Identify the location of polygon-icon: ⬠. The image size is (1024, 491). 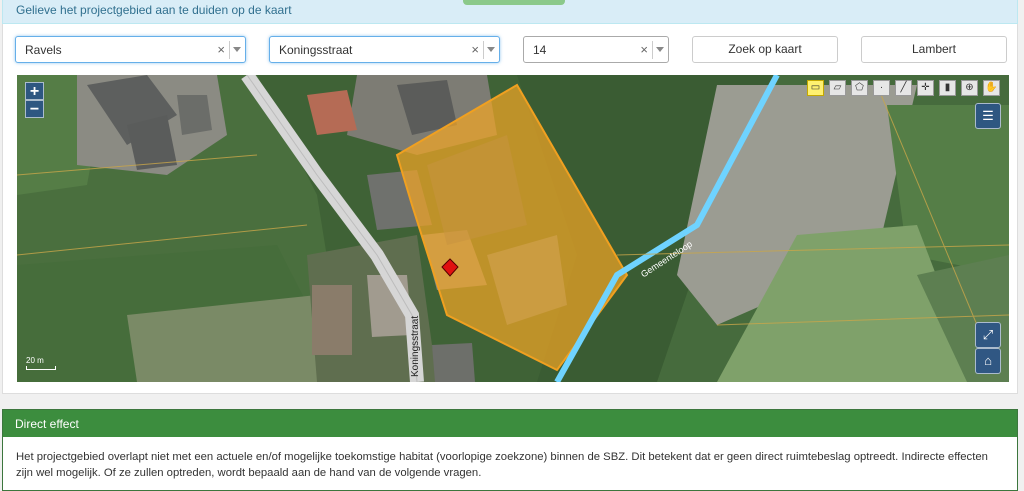
(859, 88).